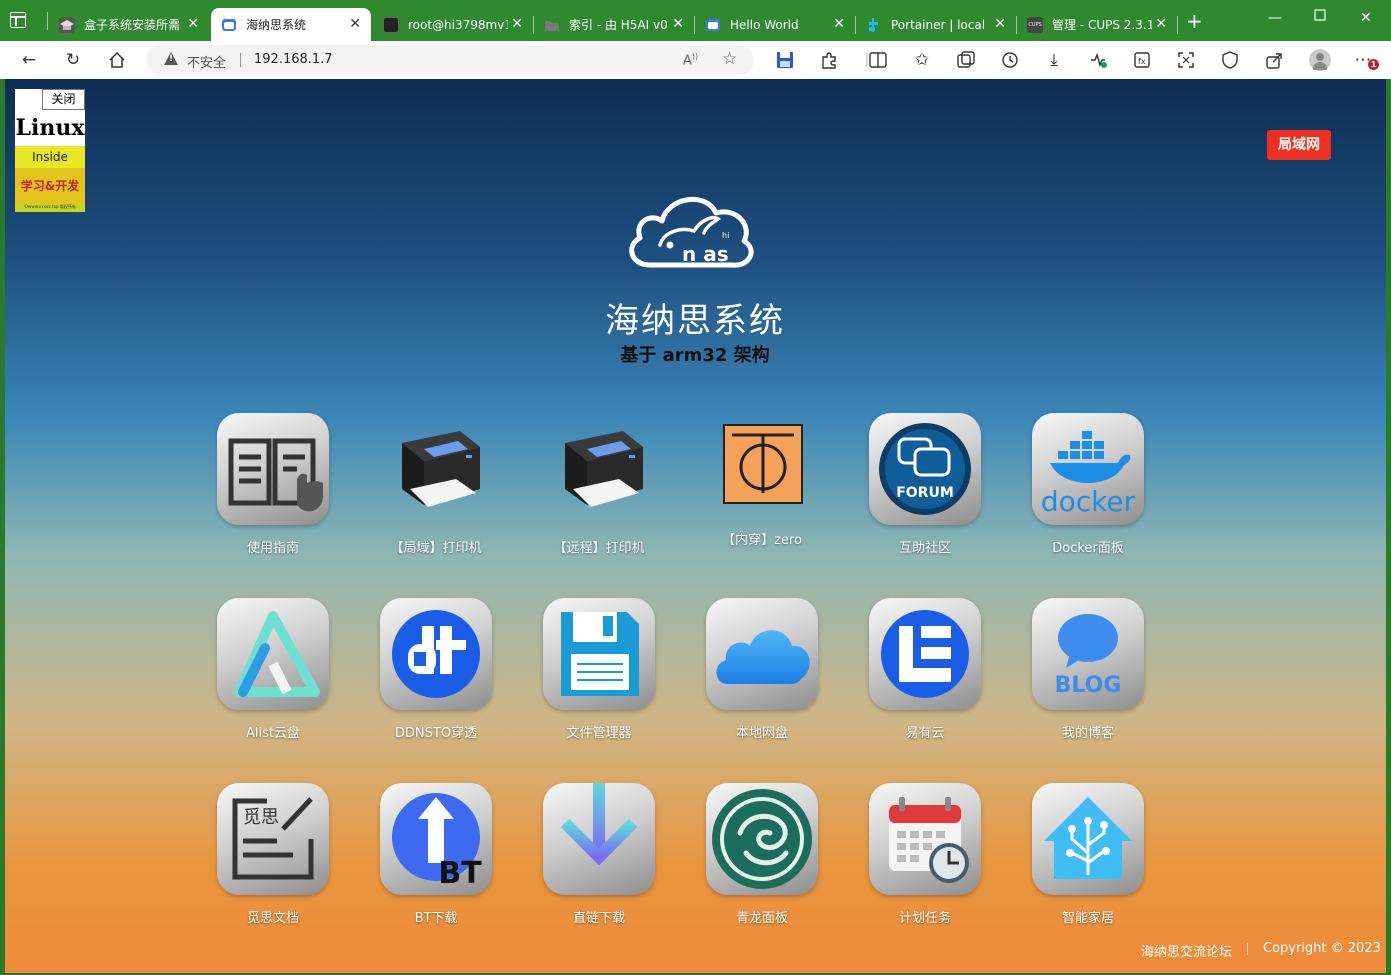 This screenshot has height=975, width=1391. What do you see at coordinates (874, 25) in the screenshot?
I see `portainer-icon` at bounding box center [874, 25].